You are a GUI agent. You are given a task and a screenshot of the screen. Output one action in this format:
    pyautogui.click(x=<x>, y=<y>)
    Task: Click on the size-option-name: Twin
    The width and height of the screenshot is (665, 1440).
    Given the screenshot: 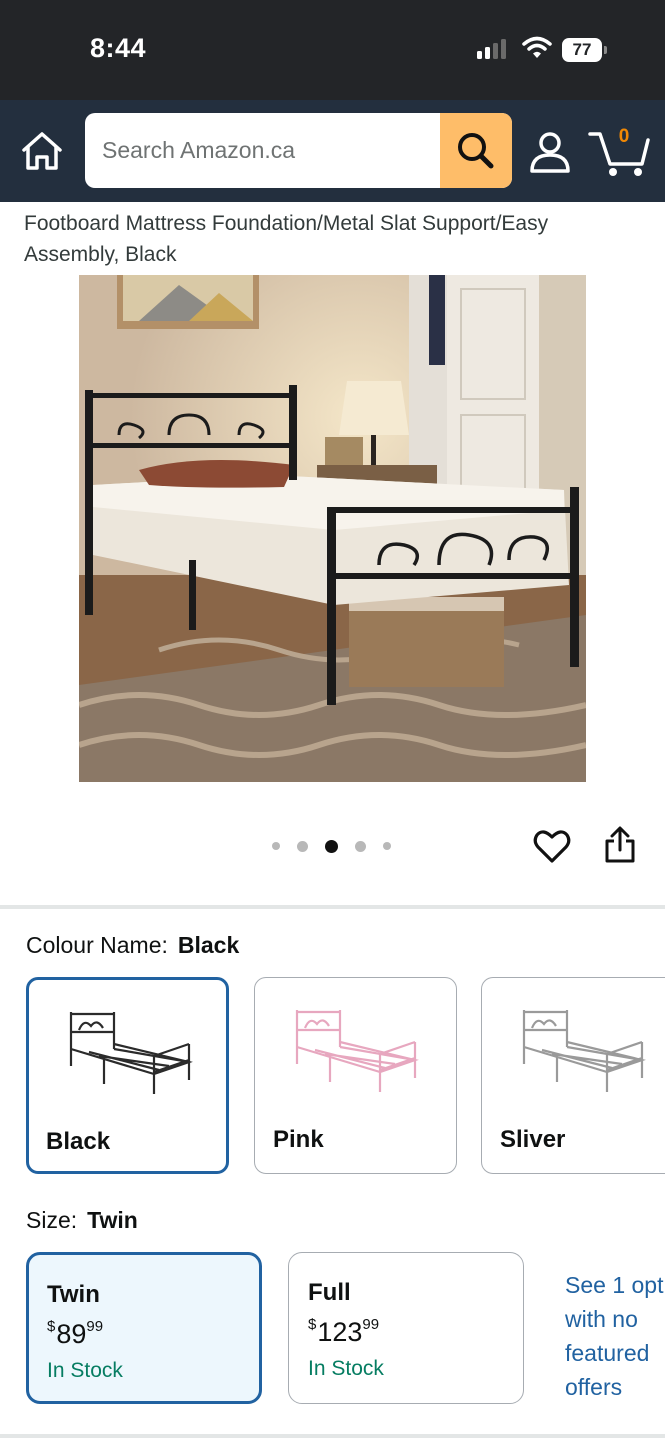 What is the action you would take?
    pyautogui.click(x=73, y=1294)
    